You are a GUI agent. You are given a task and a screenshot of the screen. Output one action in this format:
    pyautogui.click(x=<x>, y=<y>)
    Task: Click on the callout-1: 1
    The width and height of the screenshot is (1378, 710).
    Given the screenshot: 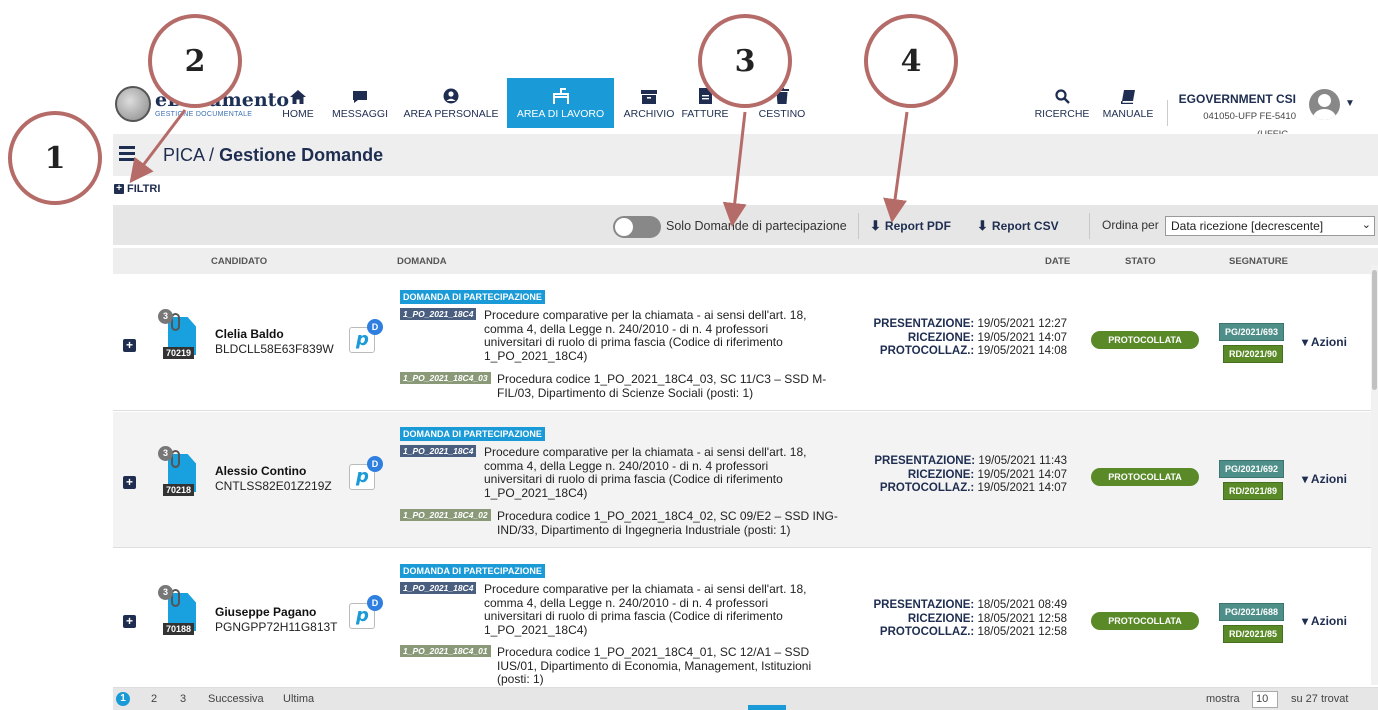 What is the action you would take?
    pyautogui.click(x=55, y=158)
    